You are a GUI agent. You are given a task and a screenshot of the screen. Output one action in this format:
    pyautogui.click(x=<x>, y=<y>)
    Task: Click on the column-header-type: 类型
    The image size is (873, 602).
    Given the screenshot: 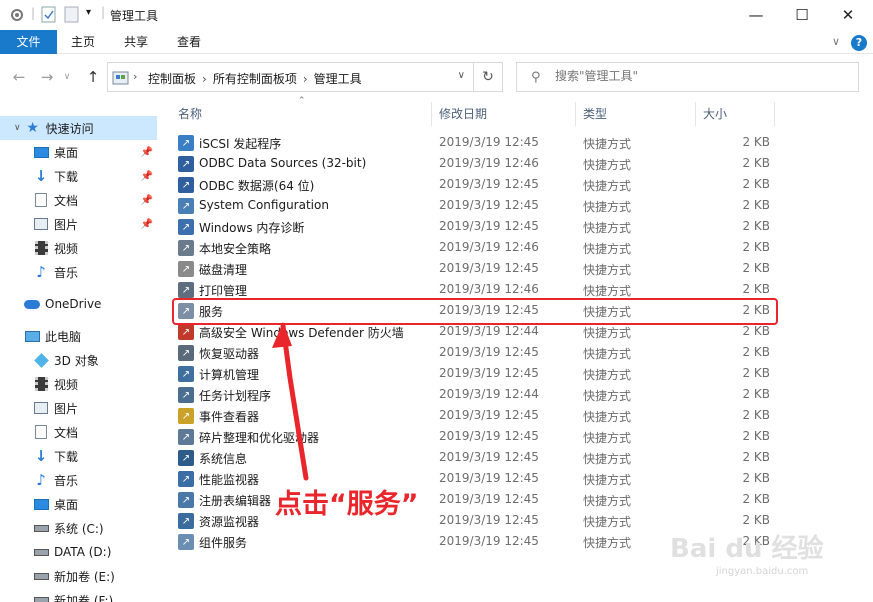 What is the action you would take?
    pyautogui.click(x=635, y=114)
    